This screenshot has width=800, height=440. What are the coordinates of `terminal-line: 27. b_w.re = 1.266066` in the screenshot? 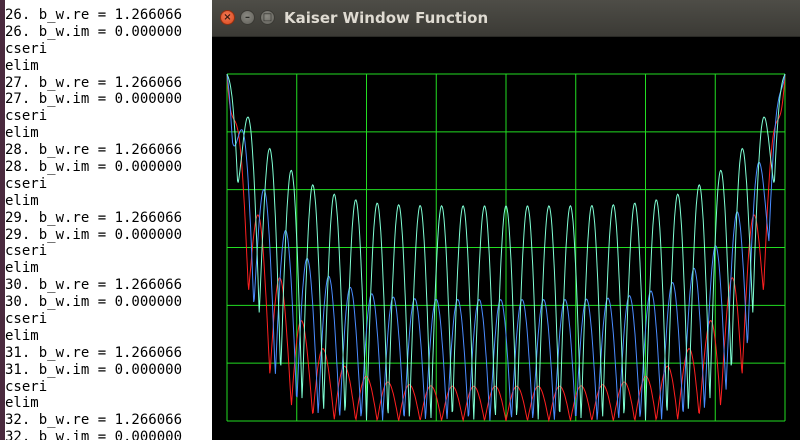 It's located at (94, 82).